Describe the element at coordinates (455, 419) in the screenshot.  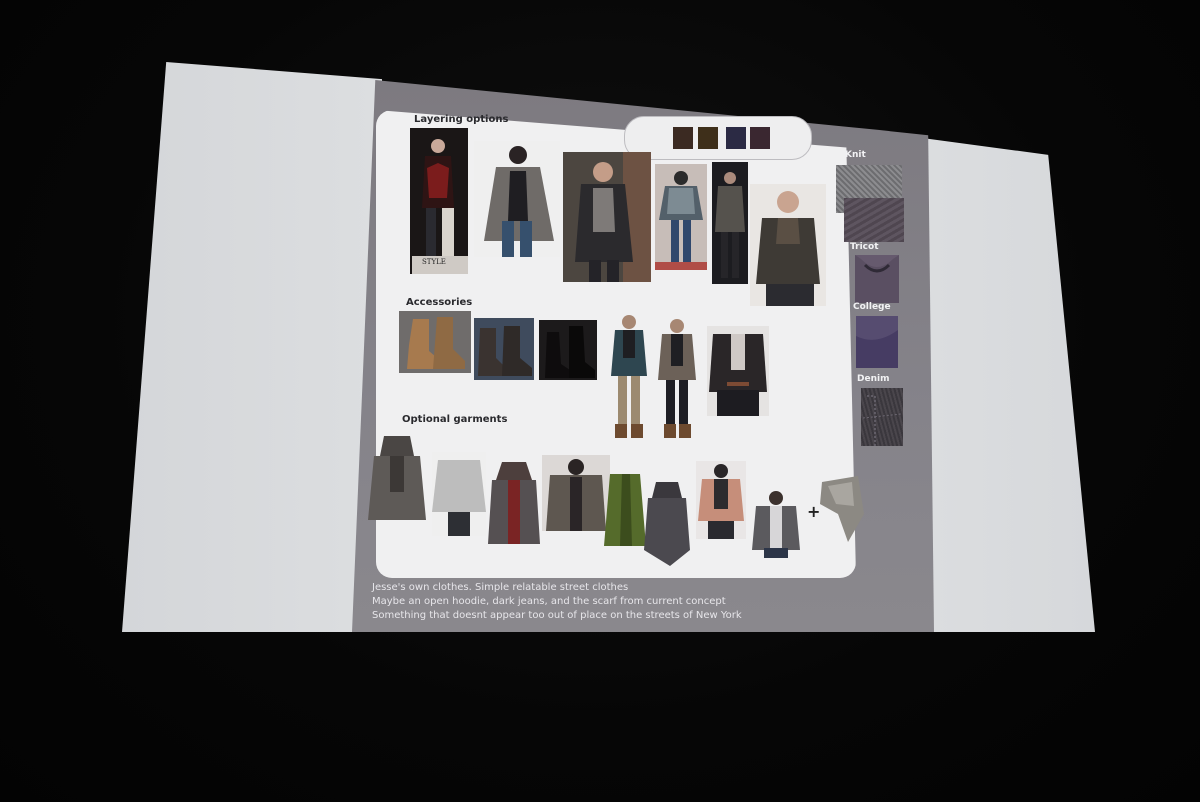
I see `section-label-optional: Optional garments` at that location.